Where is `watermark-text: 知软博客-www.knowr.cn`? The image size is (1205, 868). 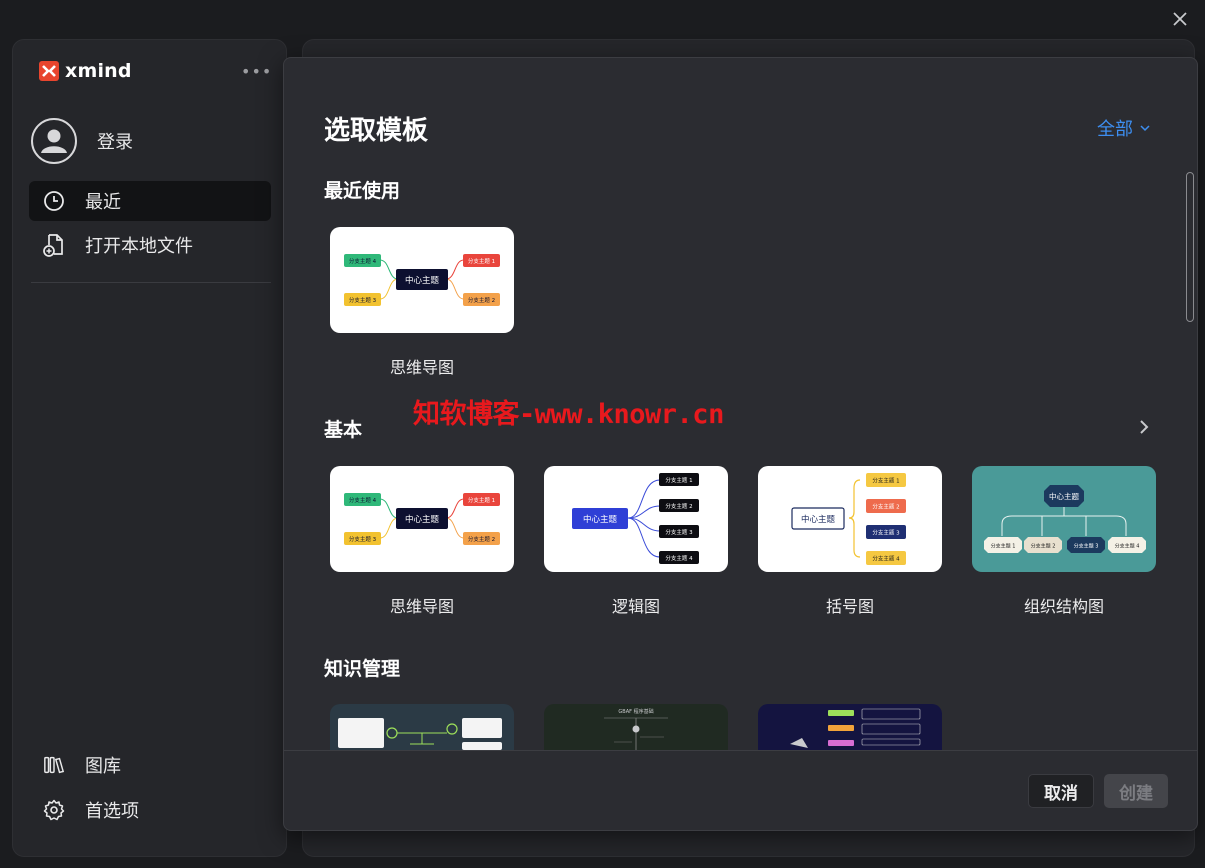 watermark-text: 知软博客-www.knowr.cn is located at coordinates (568, 414).